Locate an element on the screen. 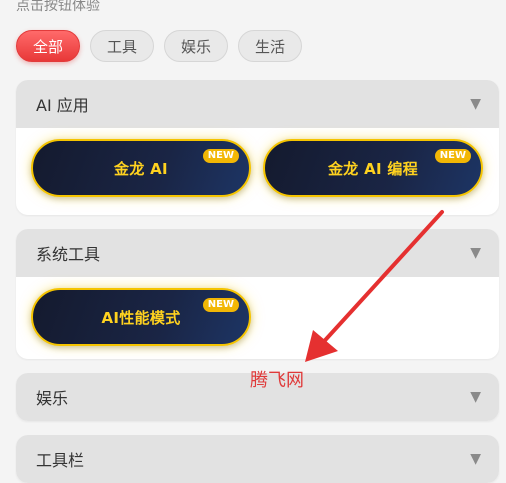 The width and height of the screenshot is (506, 483). section-header-ai-apps: AI 应用 ▼ is located at coordinates (257, 104).